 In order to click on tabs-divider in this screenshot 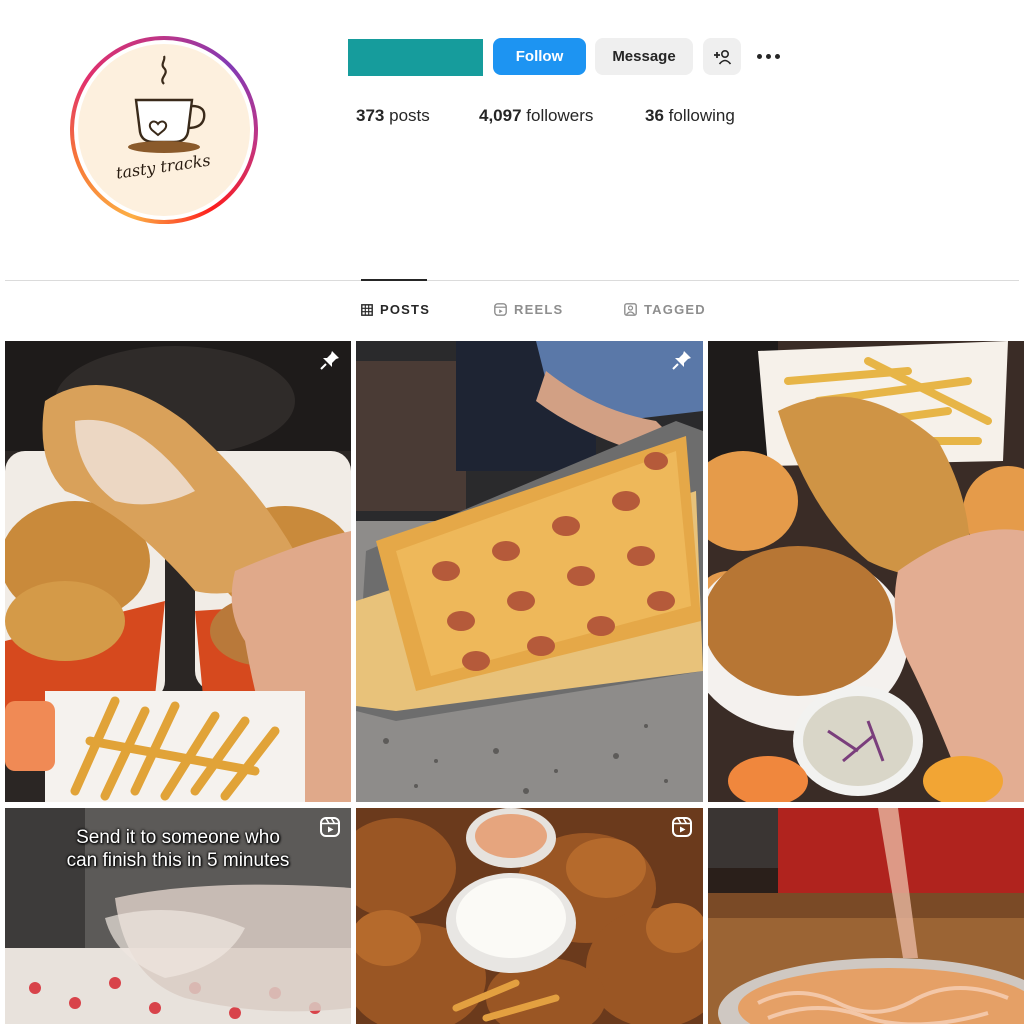, I will do `click(512, 280)`.